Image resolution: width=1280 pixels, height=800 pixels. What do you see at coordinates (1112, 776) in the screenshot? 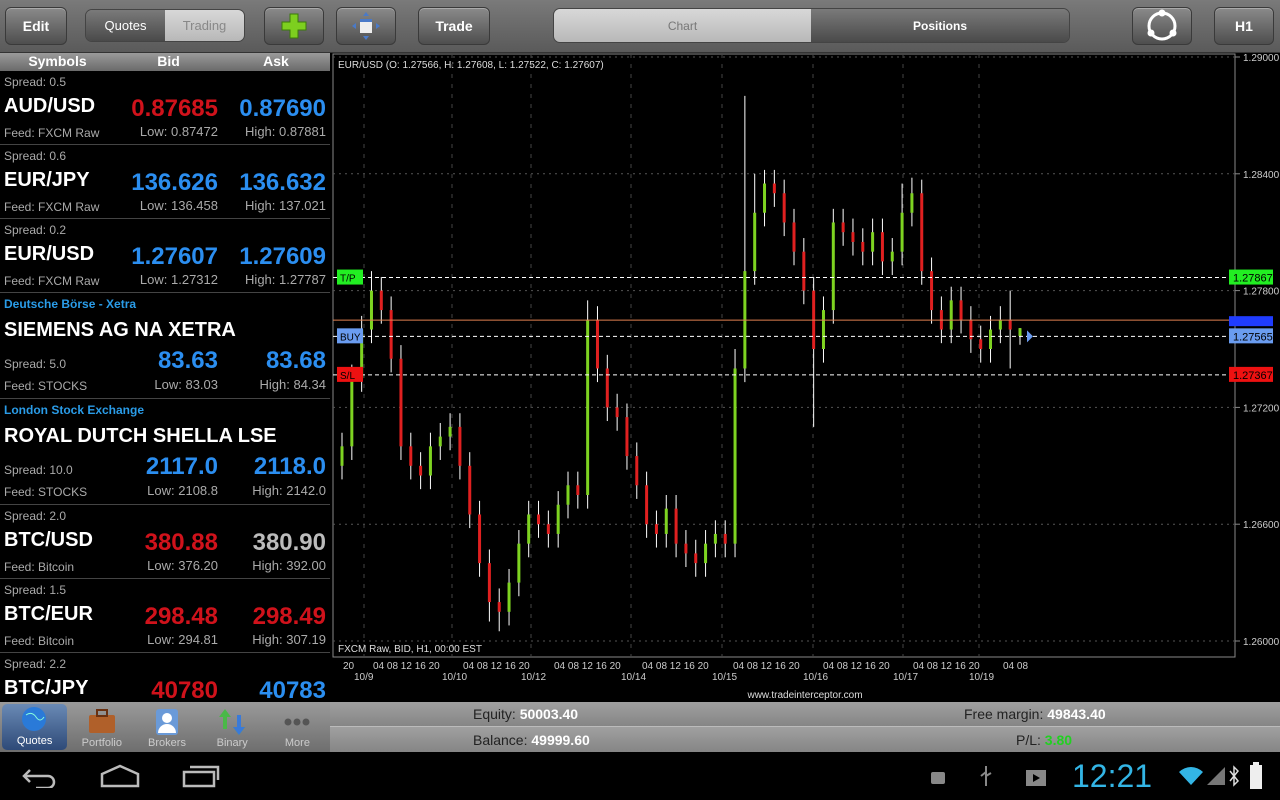
I see `clock: 12:21` at bounding box center [1112, 776].